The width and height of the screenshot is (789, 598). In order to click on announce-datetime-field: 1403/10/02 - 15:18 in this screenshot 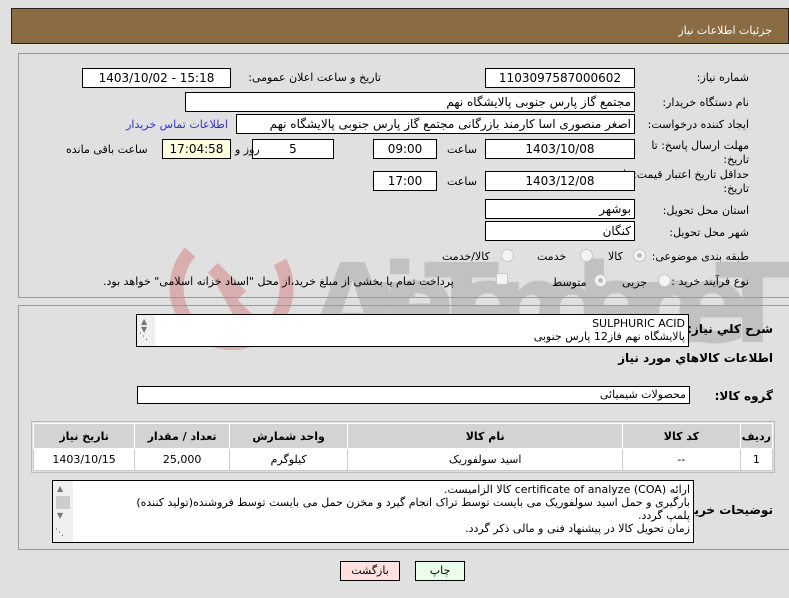, I will do `click(156, 78)`.